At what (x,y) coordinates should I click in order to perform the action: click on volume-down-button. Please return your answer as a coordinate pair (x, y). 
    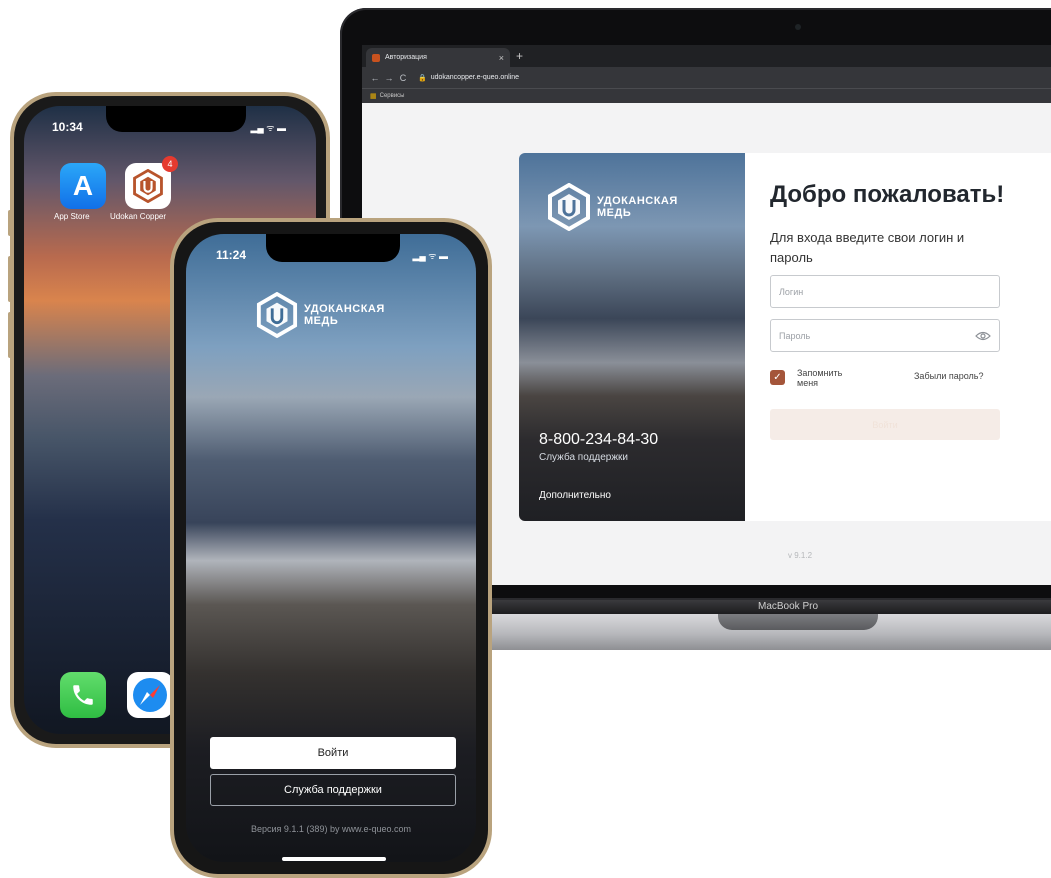
    Looking at the image, I should click on (10, 335).